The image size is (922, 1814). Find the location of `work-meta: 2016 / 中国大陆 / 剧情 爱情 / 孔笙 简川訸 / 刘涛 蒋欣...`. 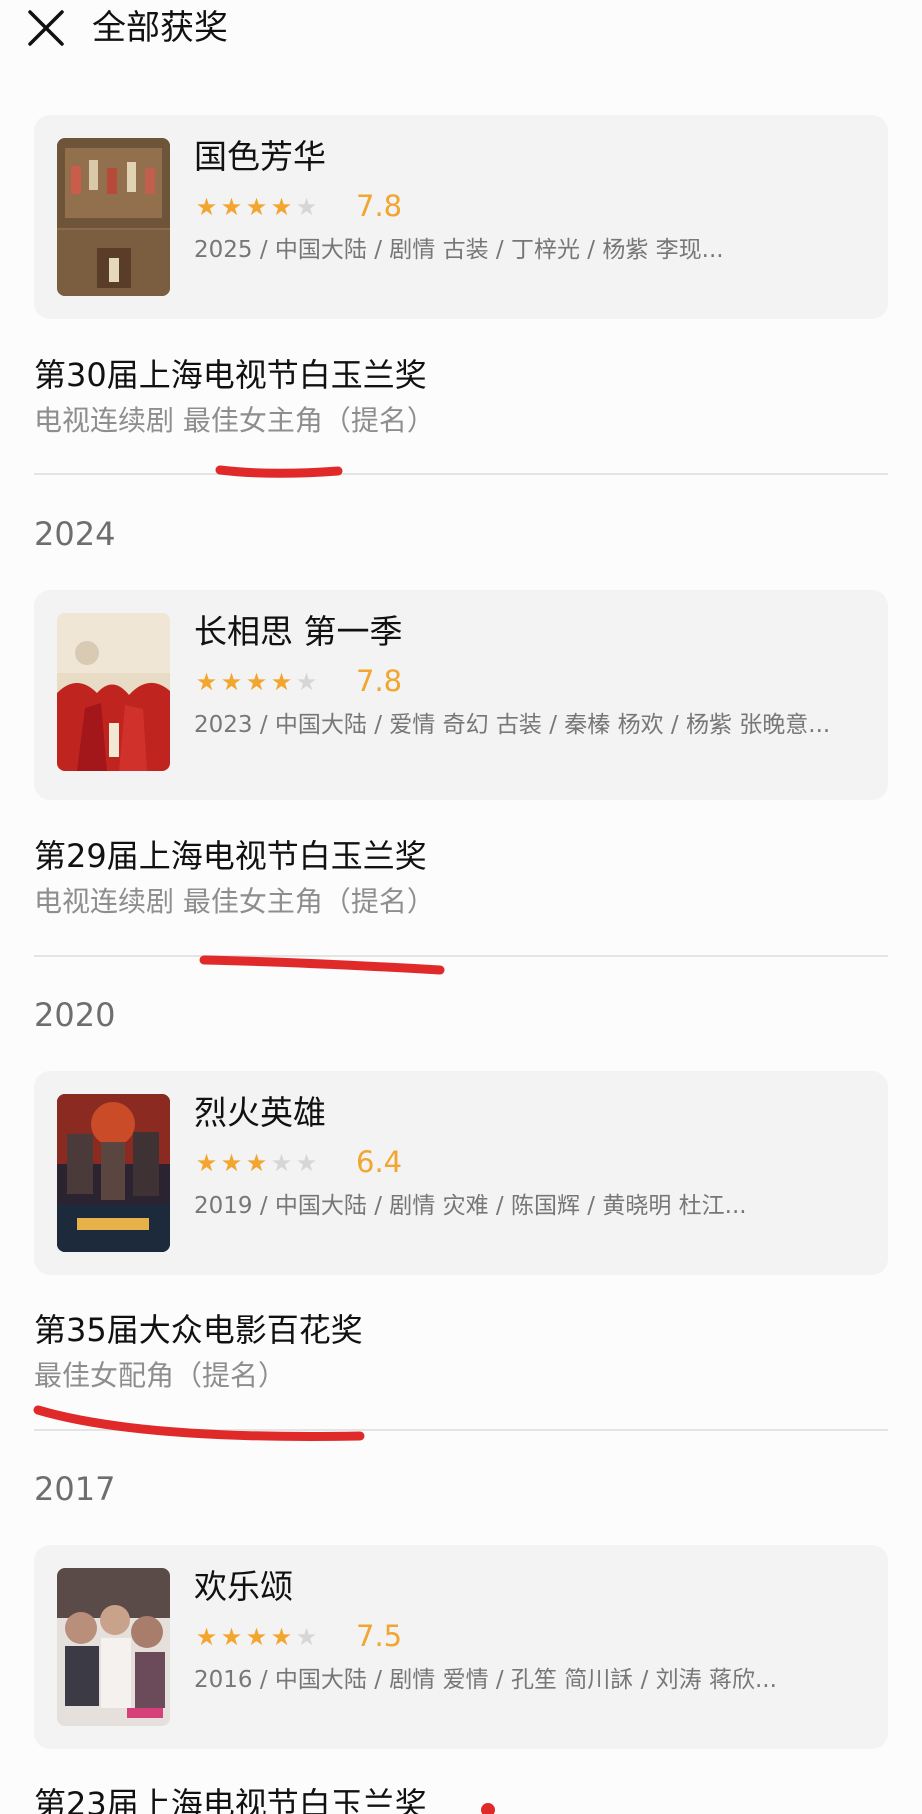

work-meta: 2016 / 中国大陆 / 剧情 爱情 / 孔笙 简川訸 / 刘涛 蒋欣... is located at coordinates (485, 1680).